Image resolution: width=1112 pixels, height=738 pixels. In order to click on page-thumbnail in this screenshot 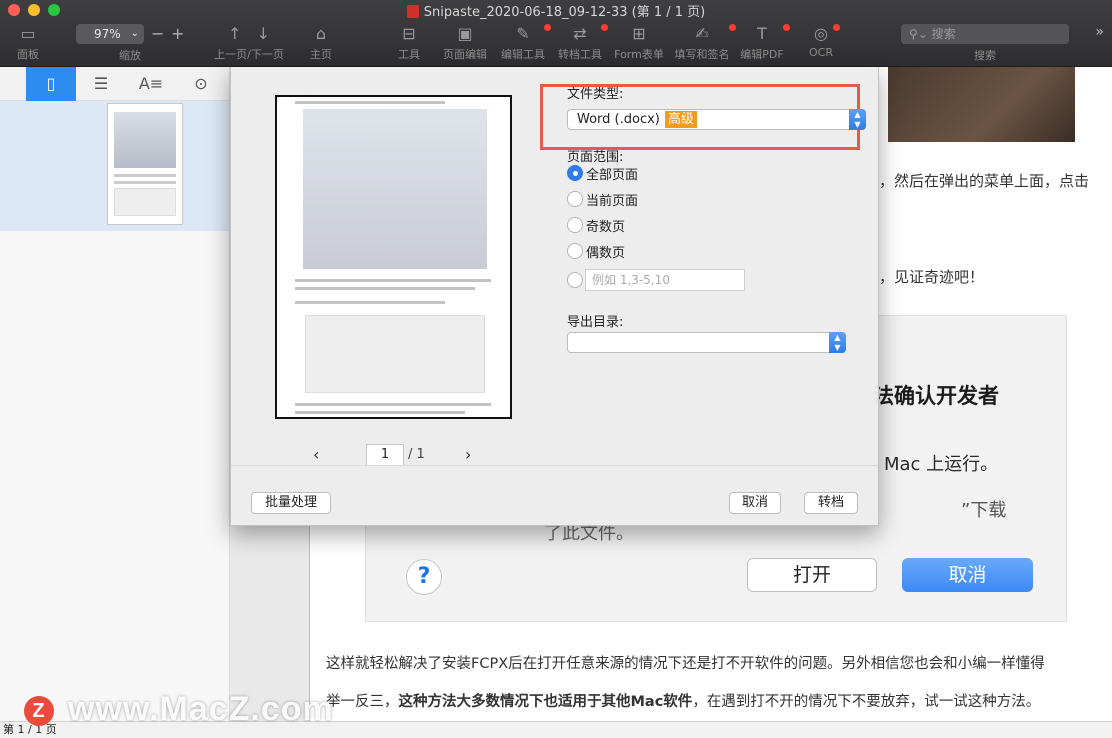, I will do `click(145, 164)`.